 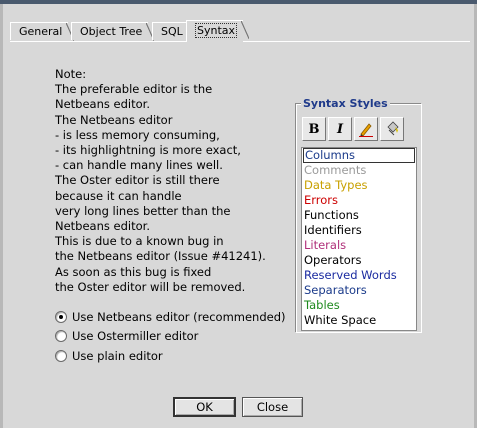 What do you see at coordinates (359, 185) in the screenshot?
I see `style-item-data-types: Data Types` at bounding box center [359, 185].